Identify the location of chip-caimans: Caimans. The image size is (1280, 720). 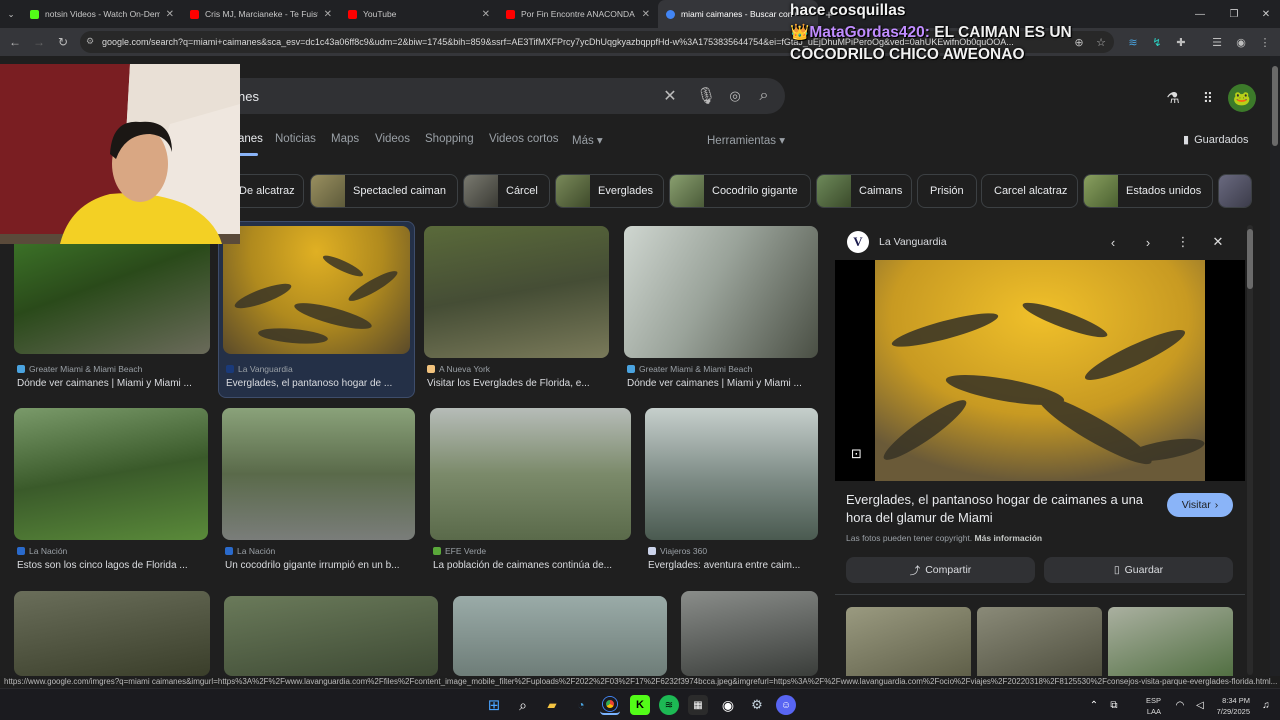
(864, 191).